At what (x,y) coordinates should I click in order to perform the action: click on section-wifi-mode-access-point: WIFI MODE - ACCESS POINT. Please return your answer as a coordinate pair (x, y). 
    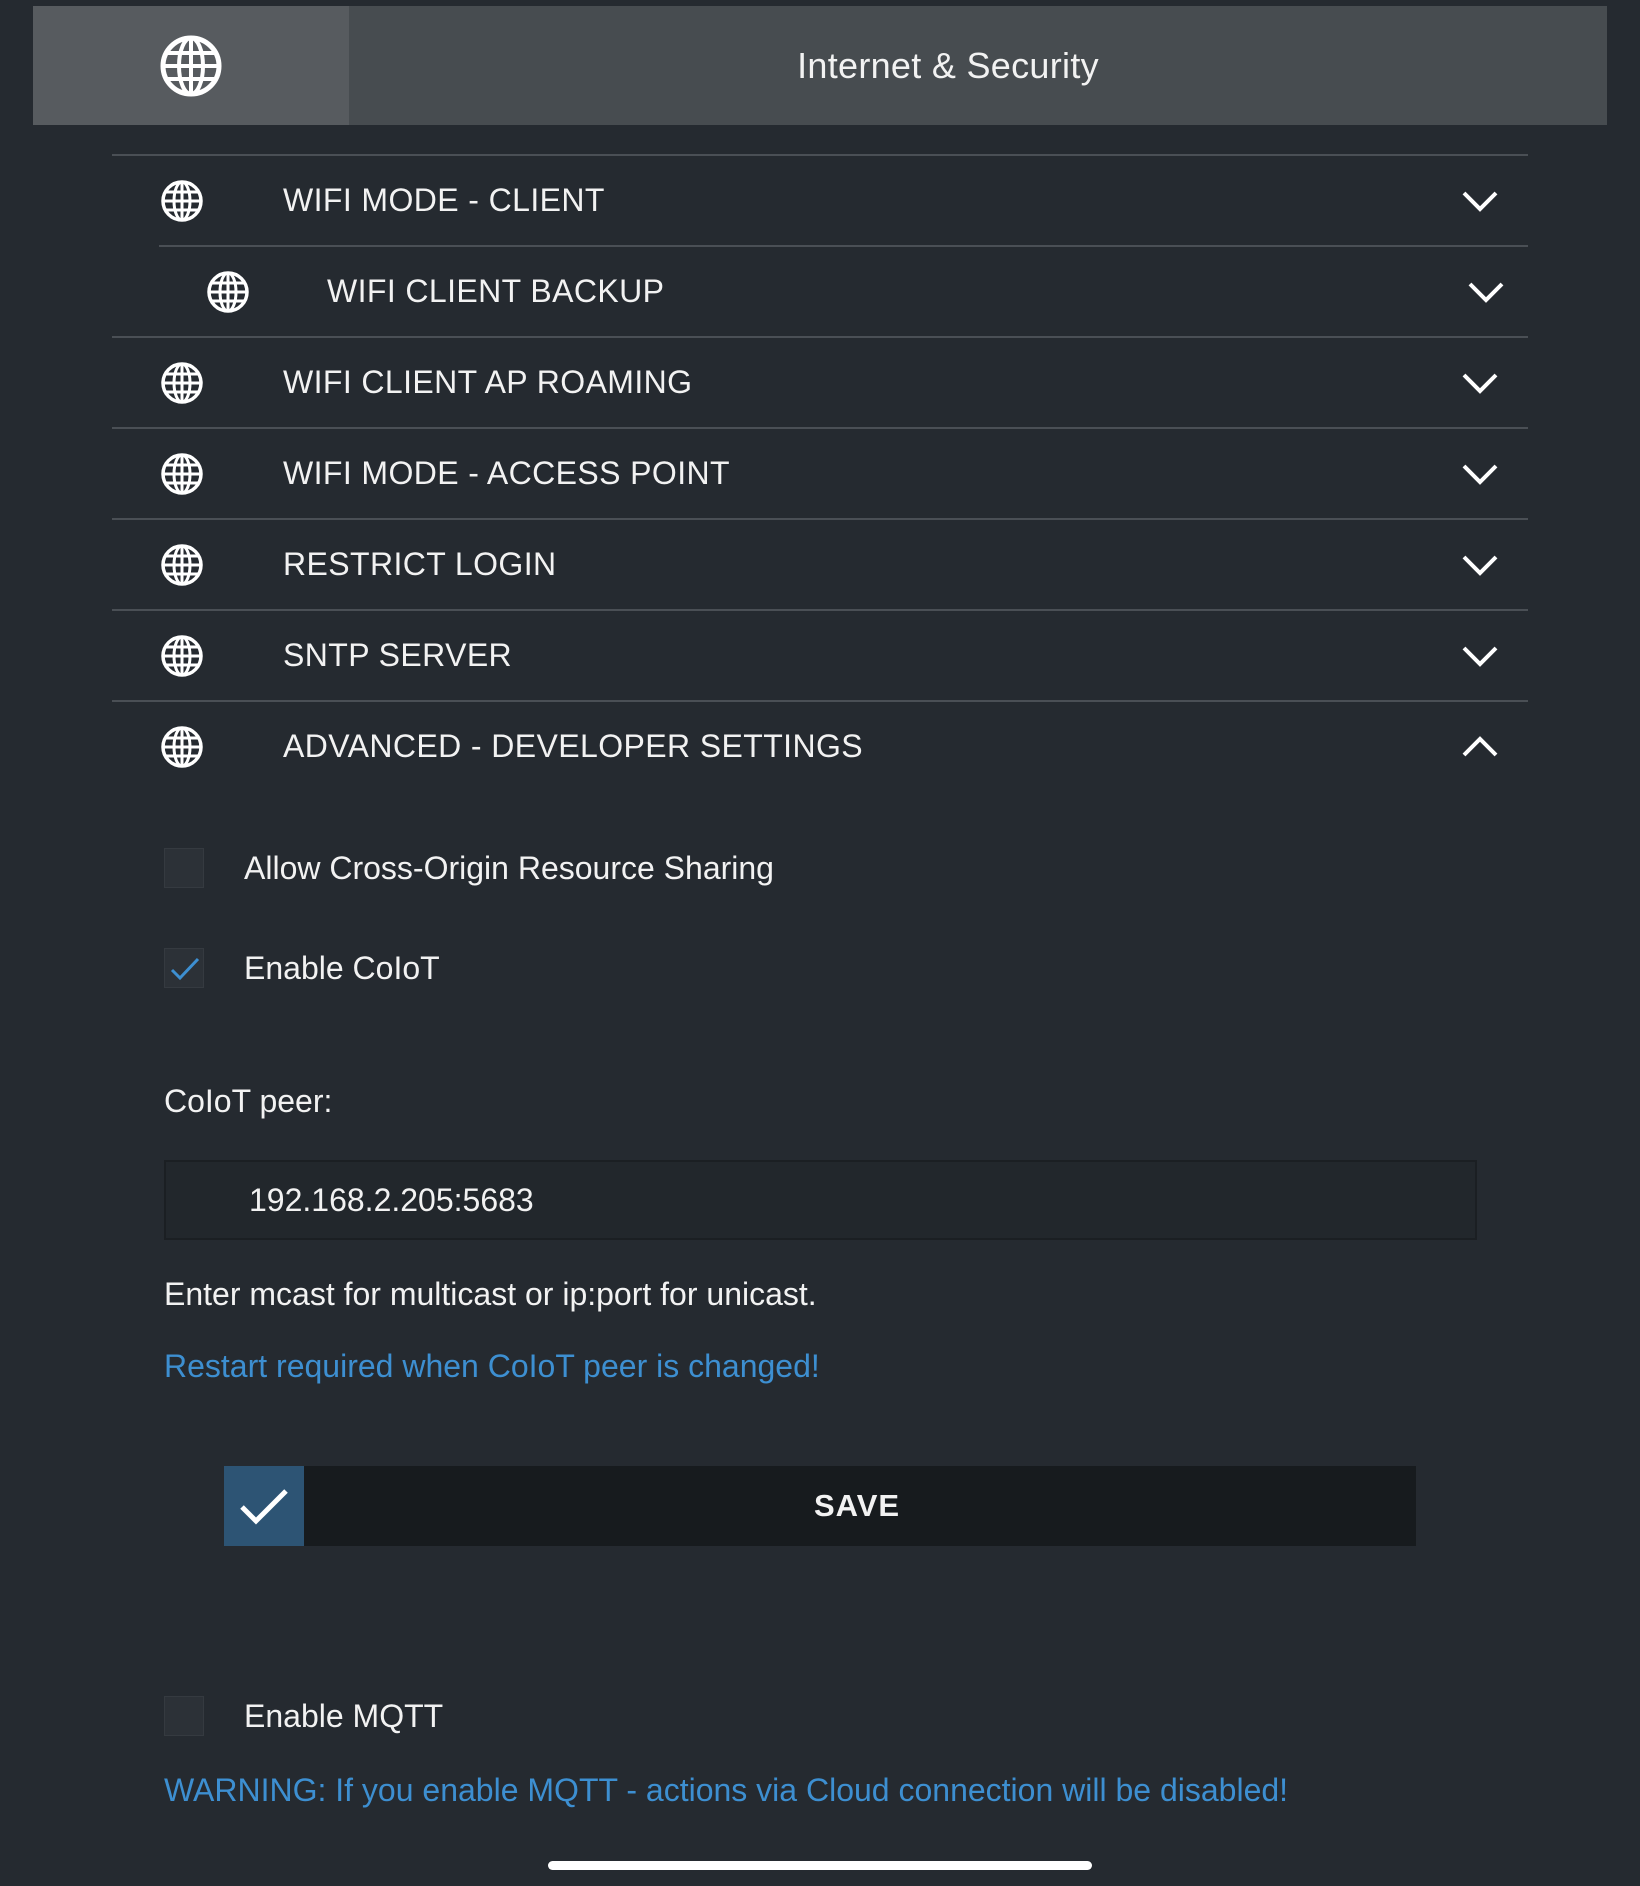
    Looking at the image, I should click on (820, 472).